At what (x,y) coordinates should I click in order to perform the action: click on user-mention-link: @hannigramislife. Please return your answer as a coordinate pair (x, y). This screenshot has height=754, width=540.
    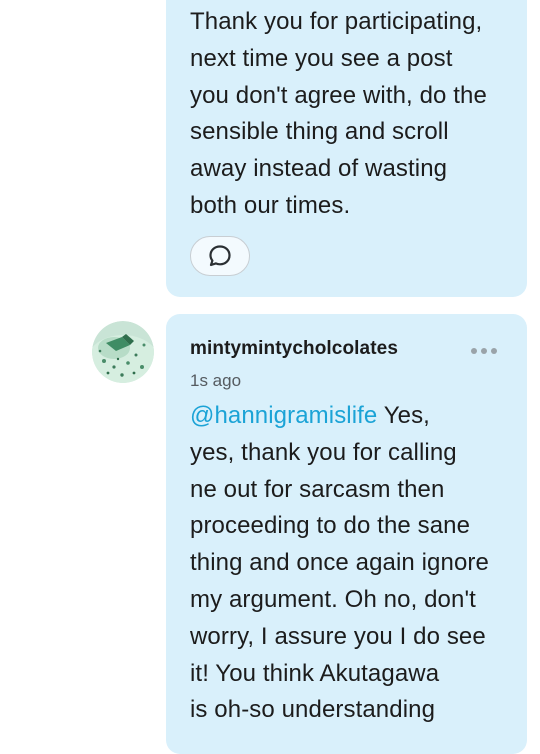
    Looking at the image, I should click on (283, 415).